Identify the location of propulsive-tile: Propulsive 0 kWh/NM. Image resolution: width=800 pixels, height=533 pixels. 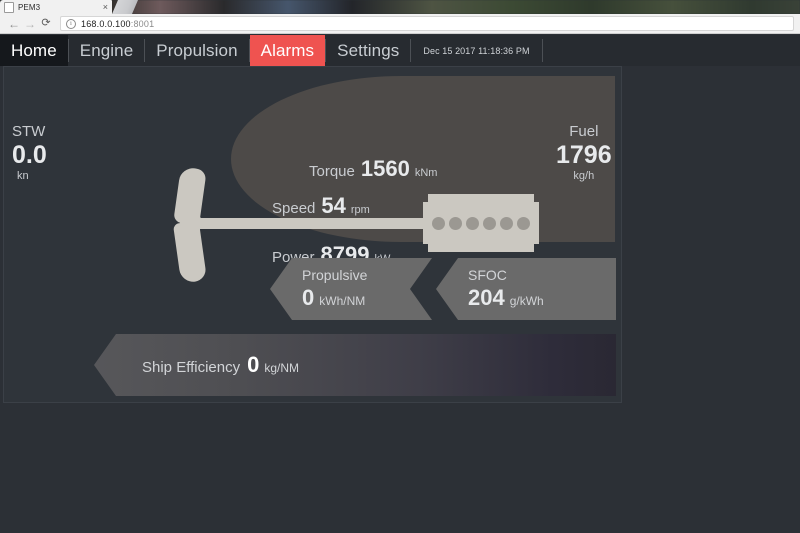
(351, 289).